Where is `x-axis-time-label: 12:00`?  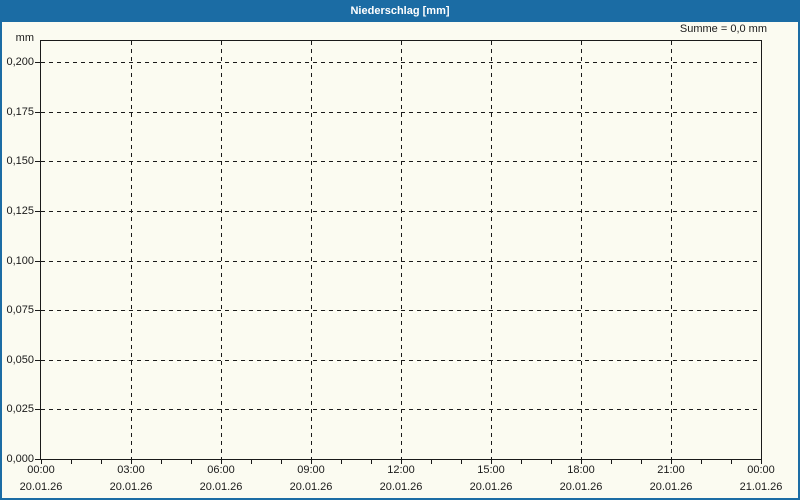
x-axis-time-label: 12:00 is located at coordinates (401, 470).